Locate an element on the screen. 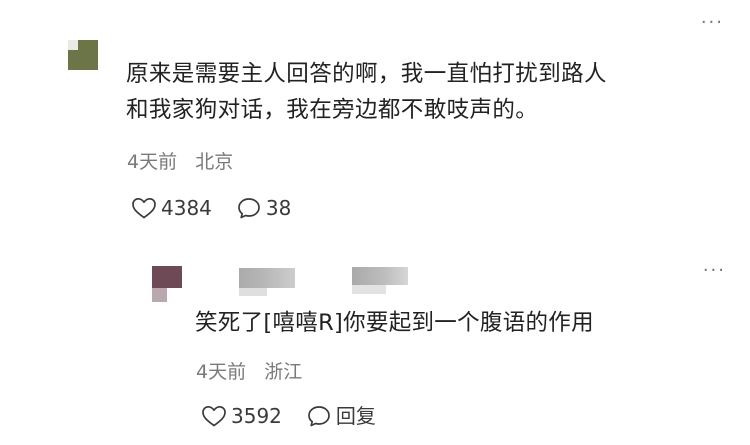  reply-actions: 3592 回复 is located at coordinates (288, 416).